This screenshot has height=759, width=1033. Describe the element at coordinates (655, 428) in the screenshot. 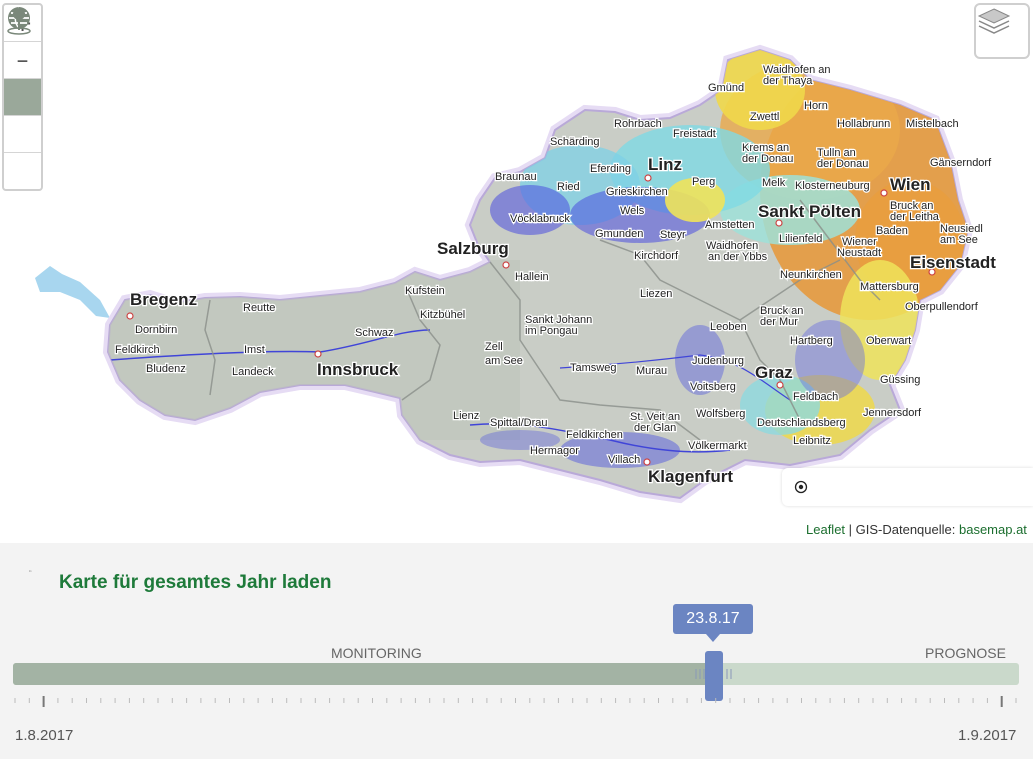

I see `svg-text: der Glan` at that location.